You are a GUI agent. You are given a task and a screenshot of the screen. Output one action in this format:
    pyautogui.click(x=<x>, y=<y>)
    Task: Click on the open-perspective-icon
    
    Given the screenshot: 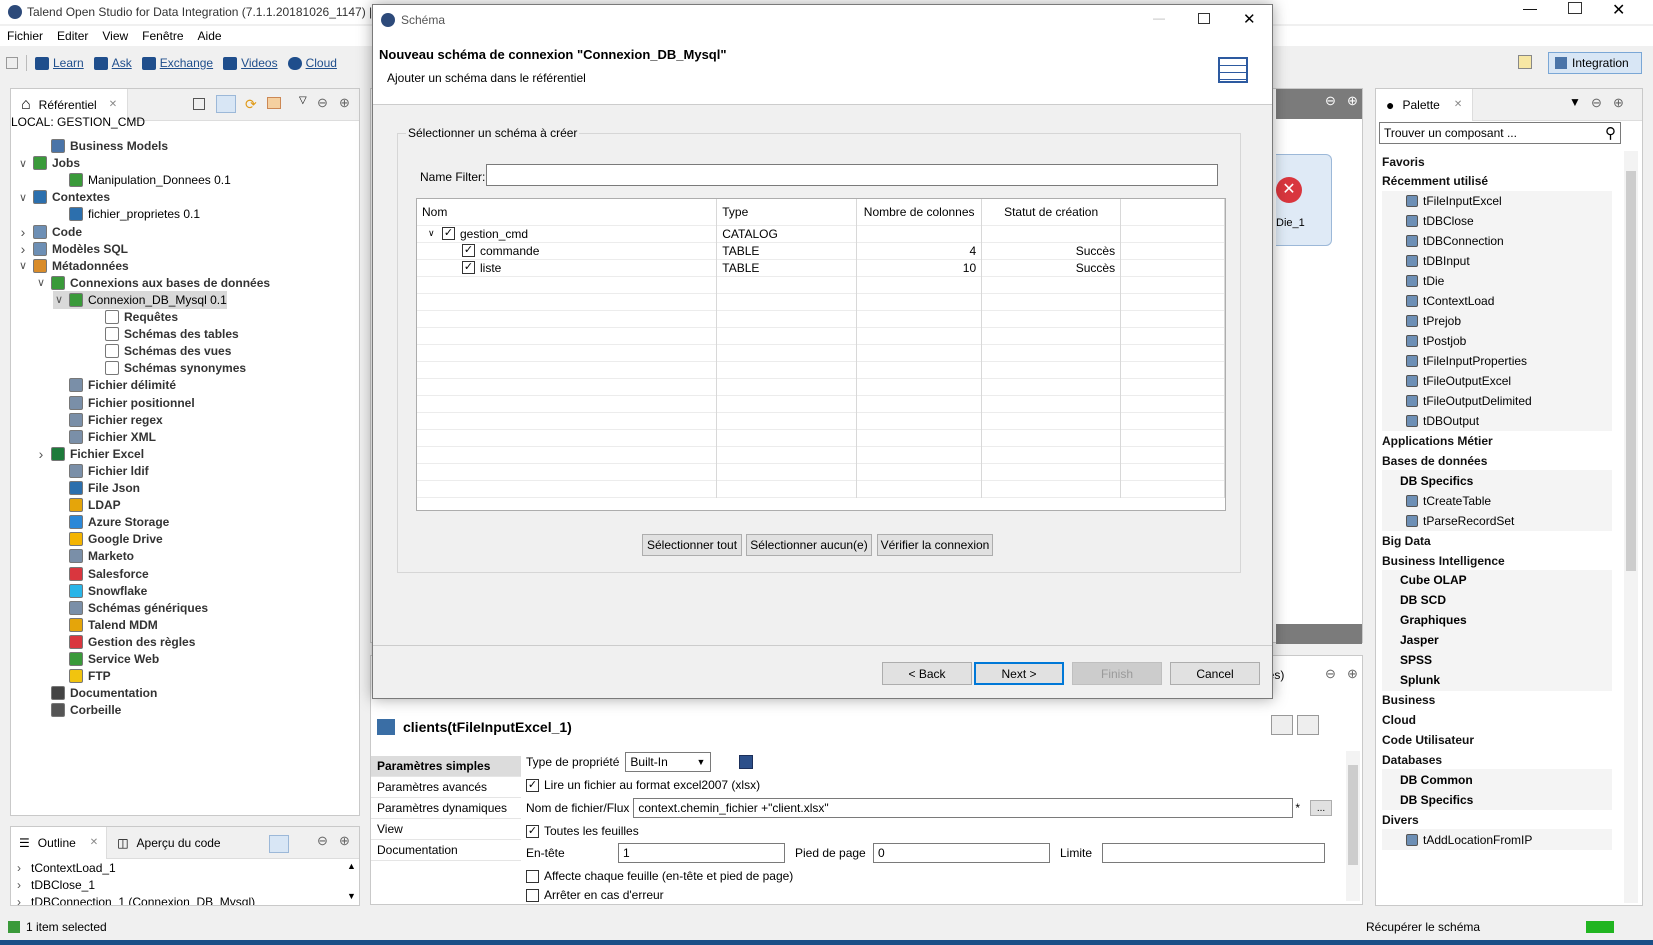 What is the action you would take?
    pyautogui.click(x=1525, y=62)
    